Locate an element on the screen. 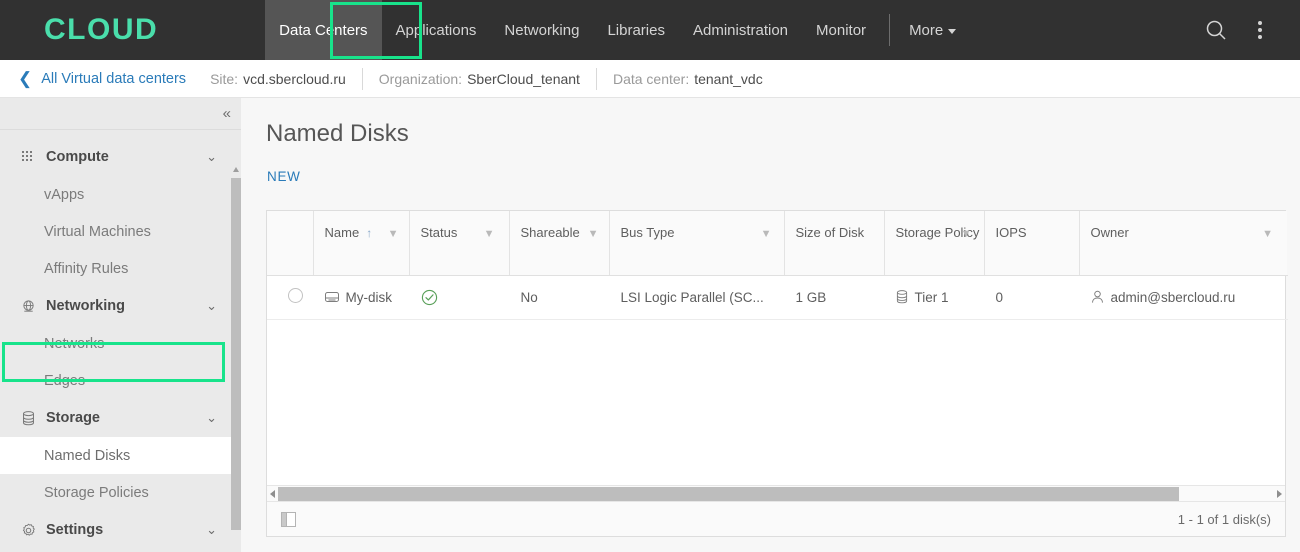 The width and height of the screenshot is (1300, 552). scroll-right-arrow-icon is located at coordinates (1279, 493).